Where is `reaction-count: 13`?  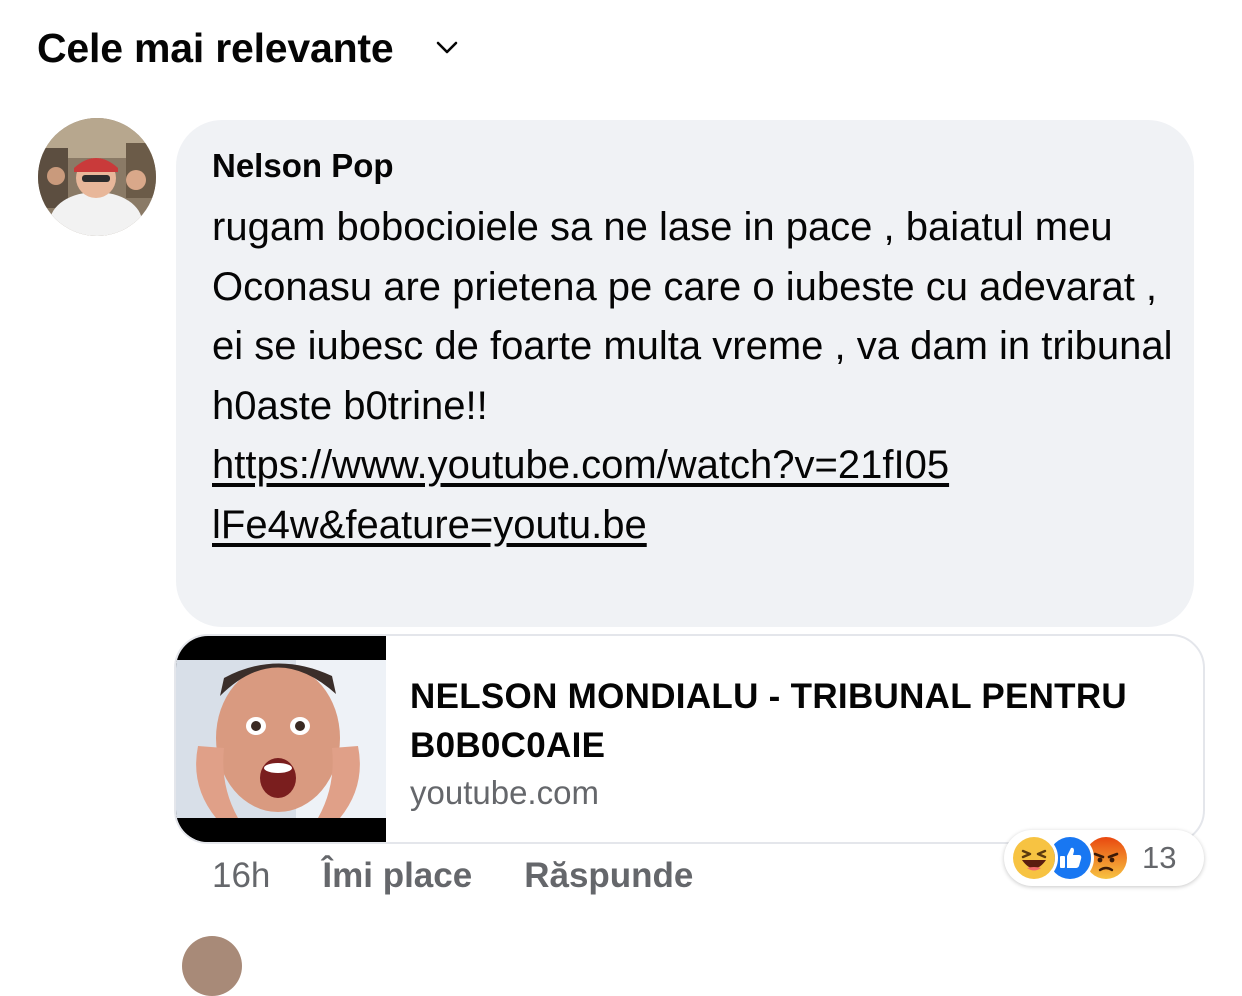
reaction-count: 13 is located at coordinates (1159, 857).